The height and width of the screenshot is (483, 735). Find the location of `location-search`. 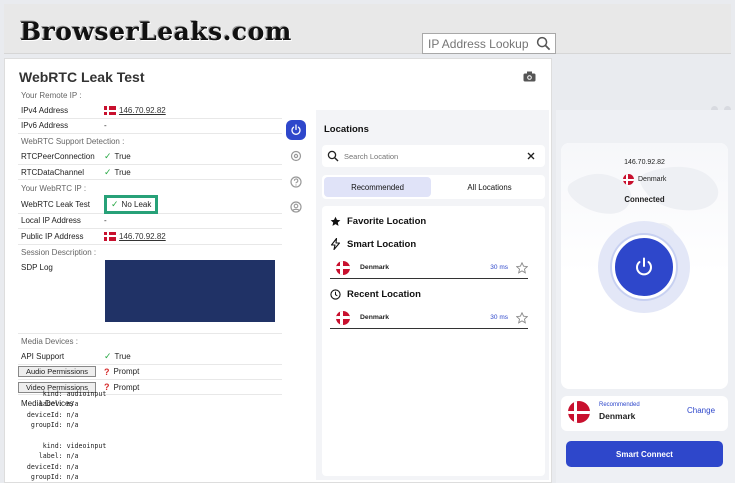

location-search is located at coordinates (433, 156).